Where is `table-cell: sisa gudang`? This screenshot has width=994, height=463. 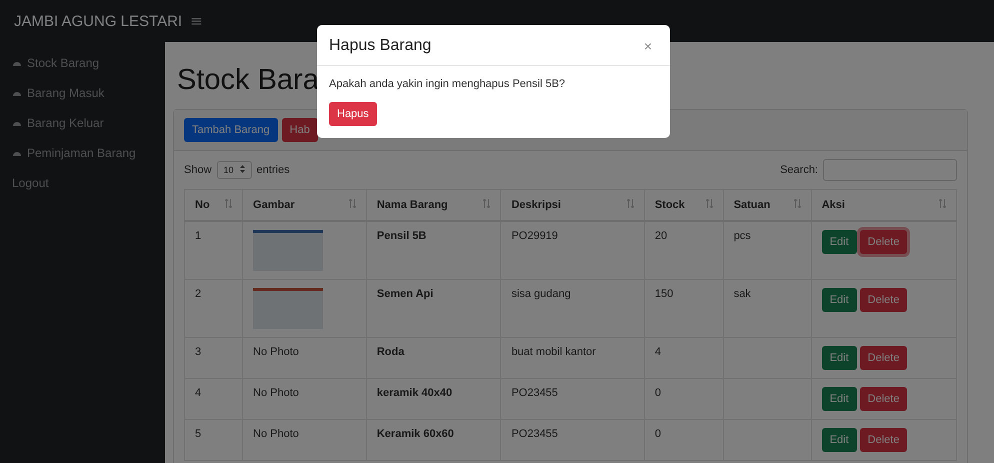 table-cell: sisa gudang is located at coordinates (572, 309).